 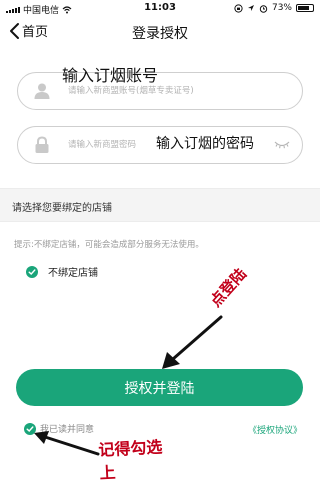 I want to click on no-bind-store-option: 不绑定店铺, so click(x=62, y=271).